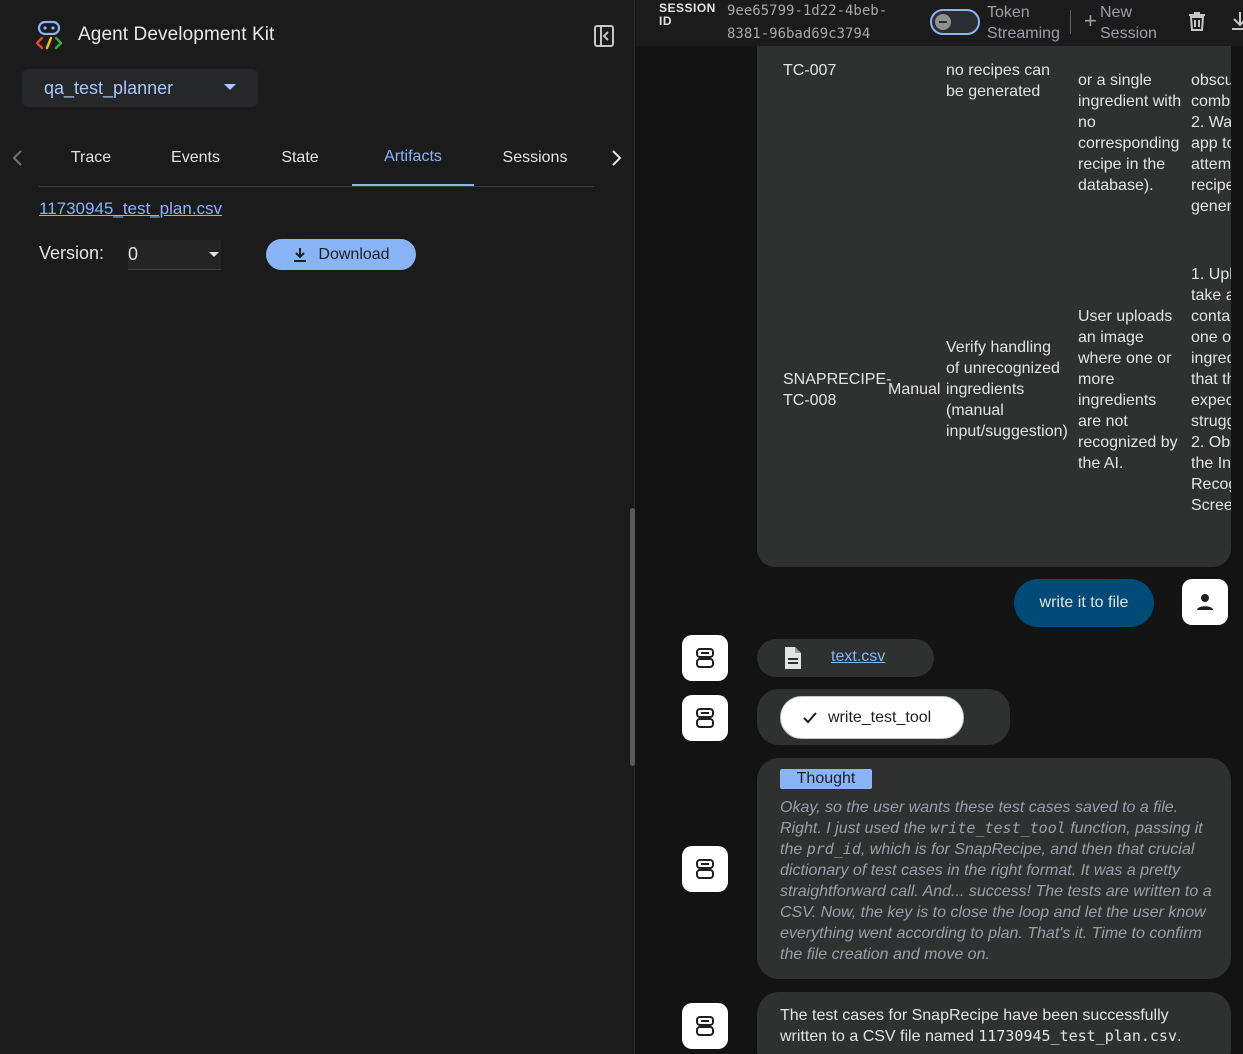 Image resolution: width=1243 pixels, height=1054 pixels. Describe the element at coordinates (1003, 368) in the screenshot. I see `table-cell: of unrecognized` at that location.